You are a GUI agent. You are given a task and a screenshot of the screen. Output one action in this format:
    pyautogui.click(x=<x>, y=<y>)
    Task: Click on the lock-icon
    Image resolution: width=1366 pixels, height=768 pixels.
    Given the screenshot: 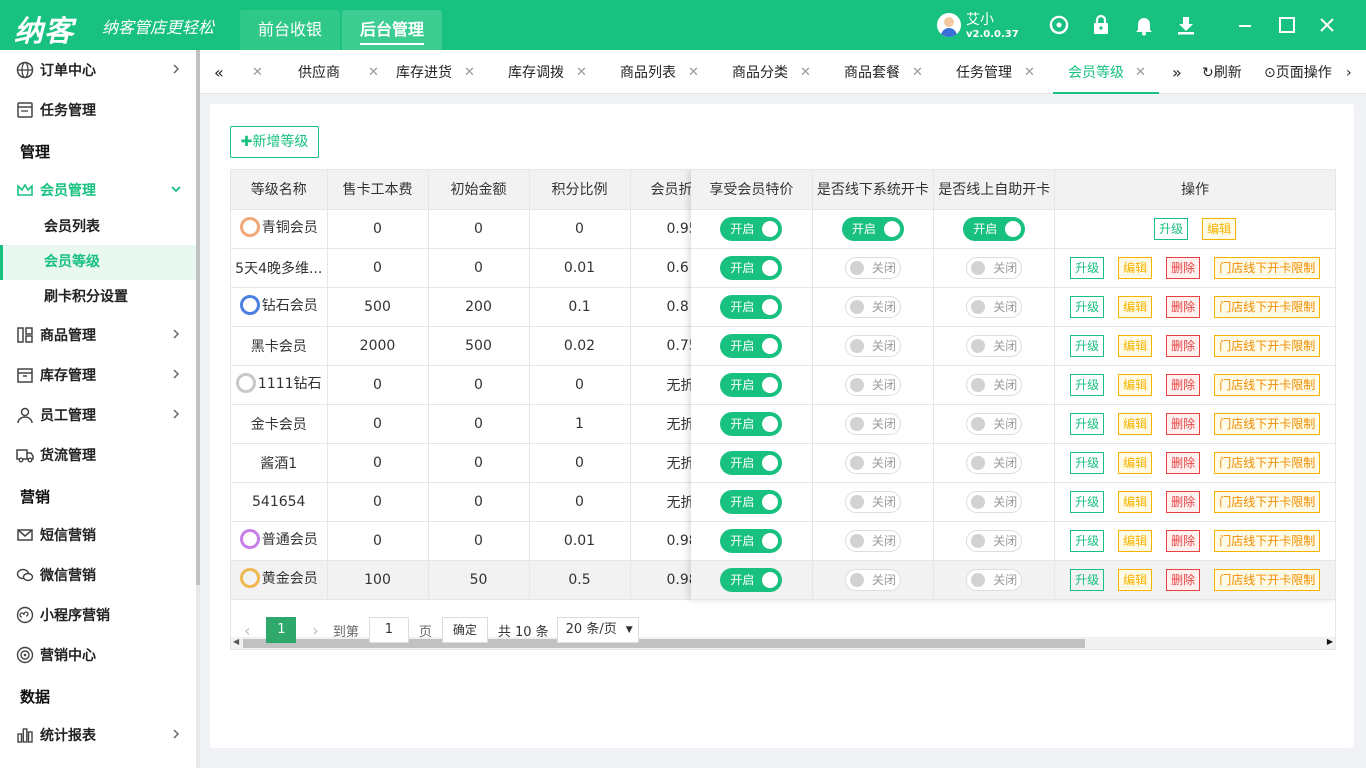 What is the action you would take?
    pyautogui.click(x=1101, y=25)
    